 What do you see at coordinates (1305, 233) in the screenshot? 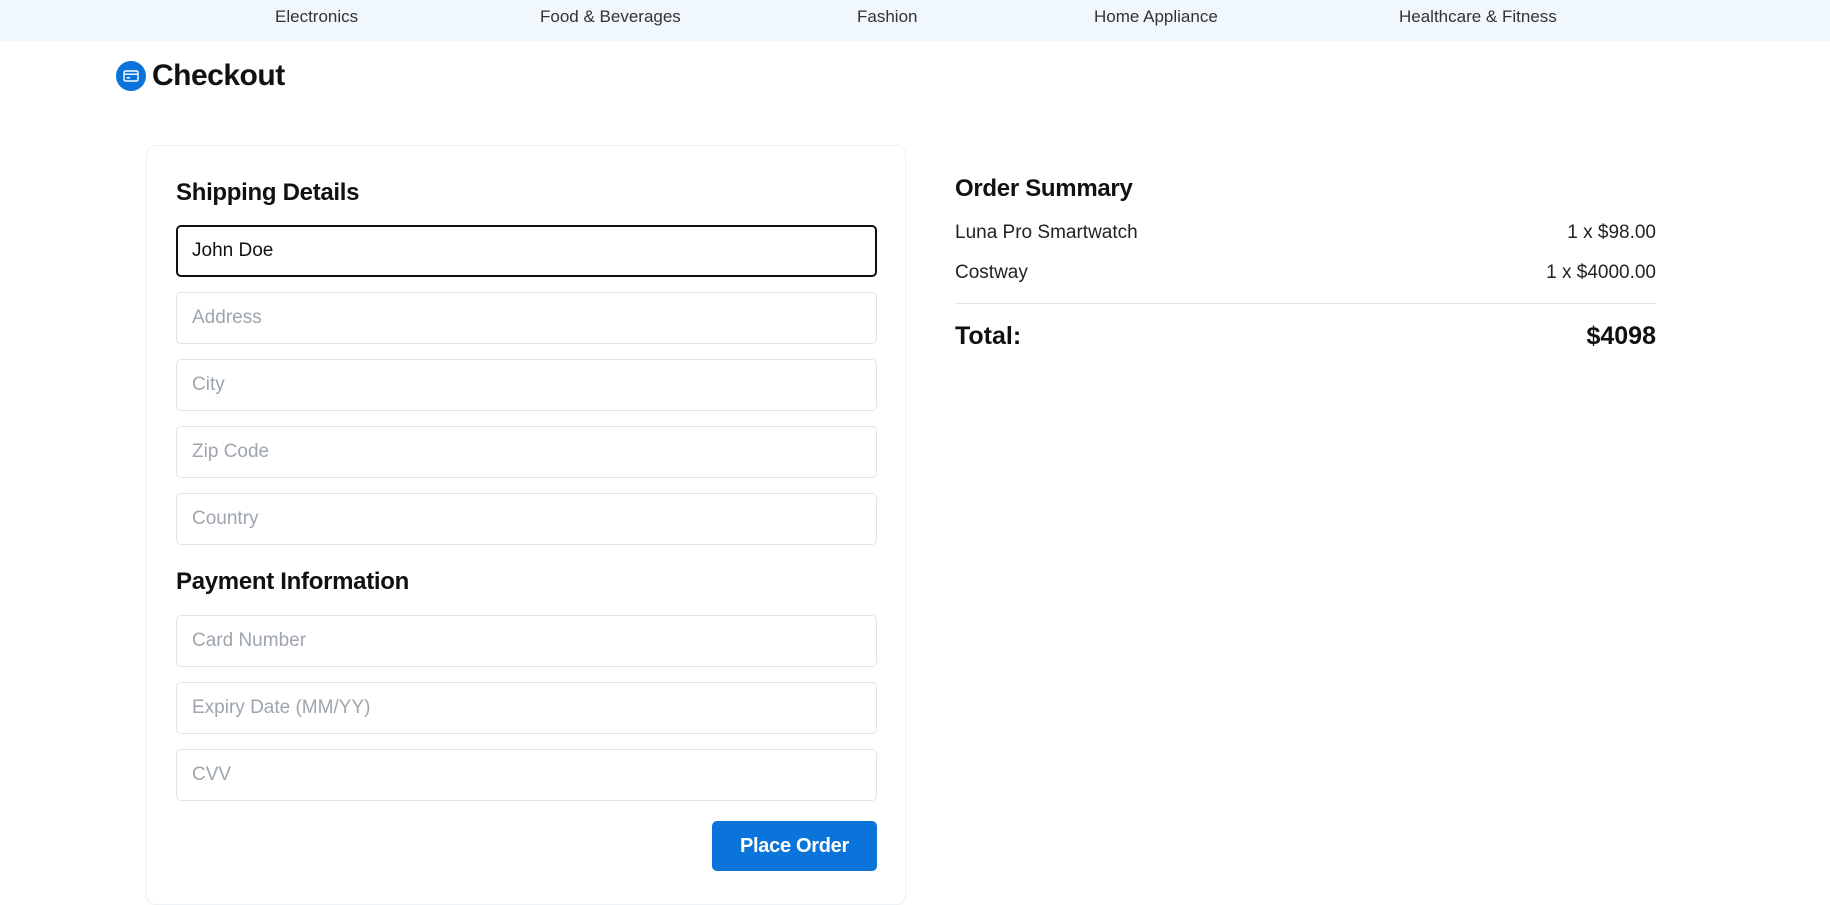
I see `order-item: Luna Pro Smartwatch 1 x $98.00` at bounding box center [1305, 233].